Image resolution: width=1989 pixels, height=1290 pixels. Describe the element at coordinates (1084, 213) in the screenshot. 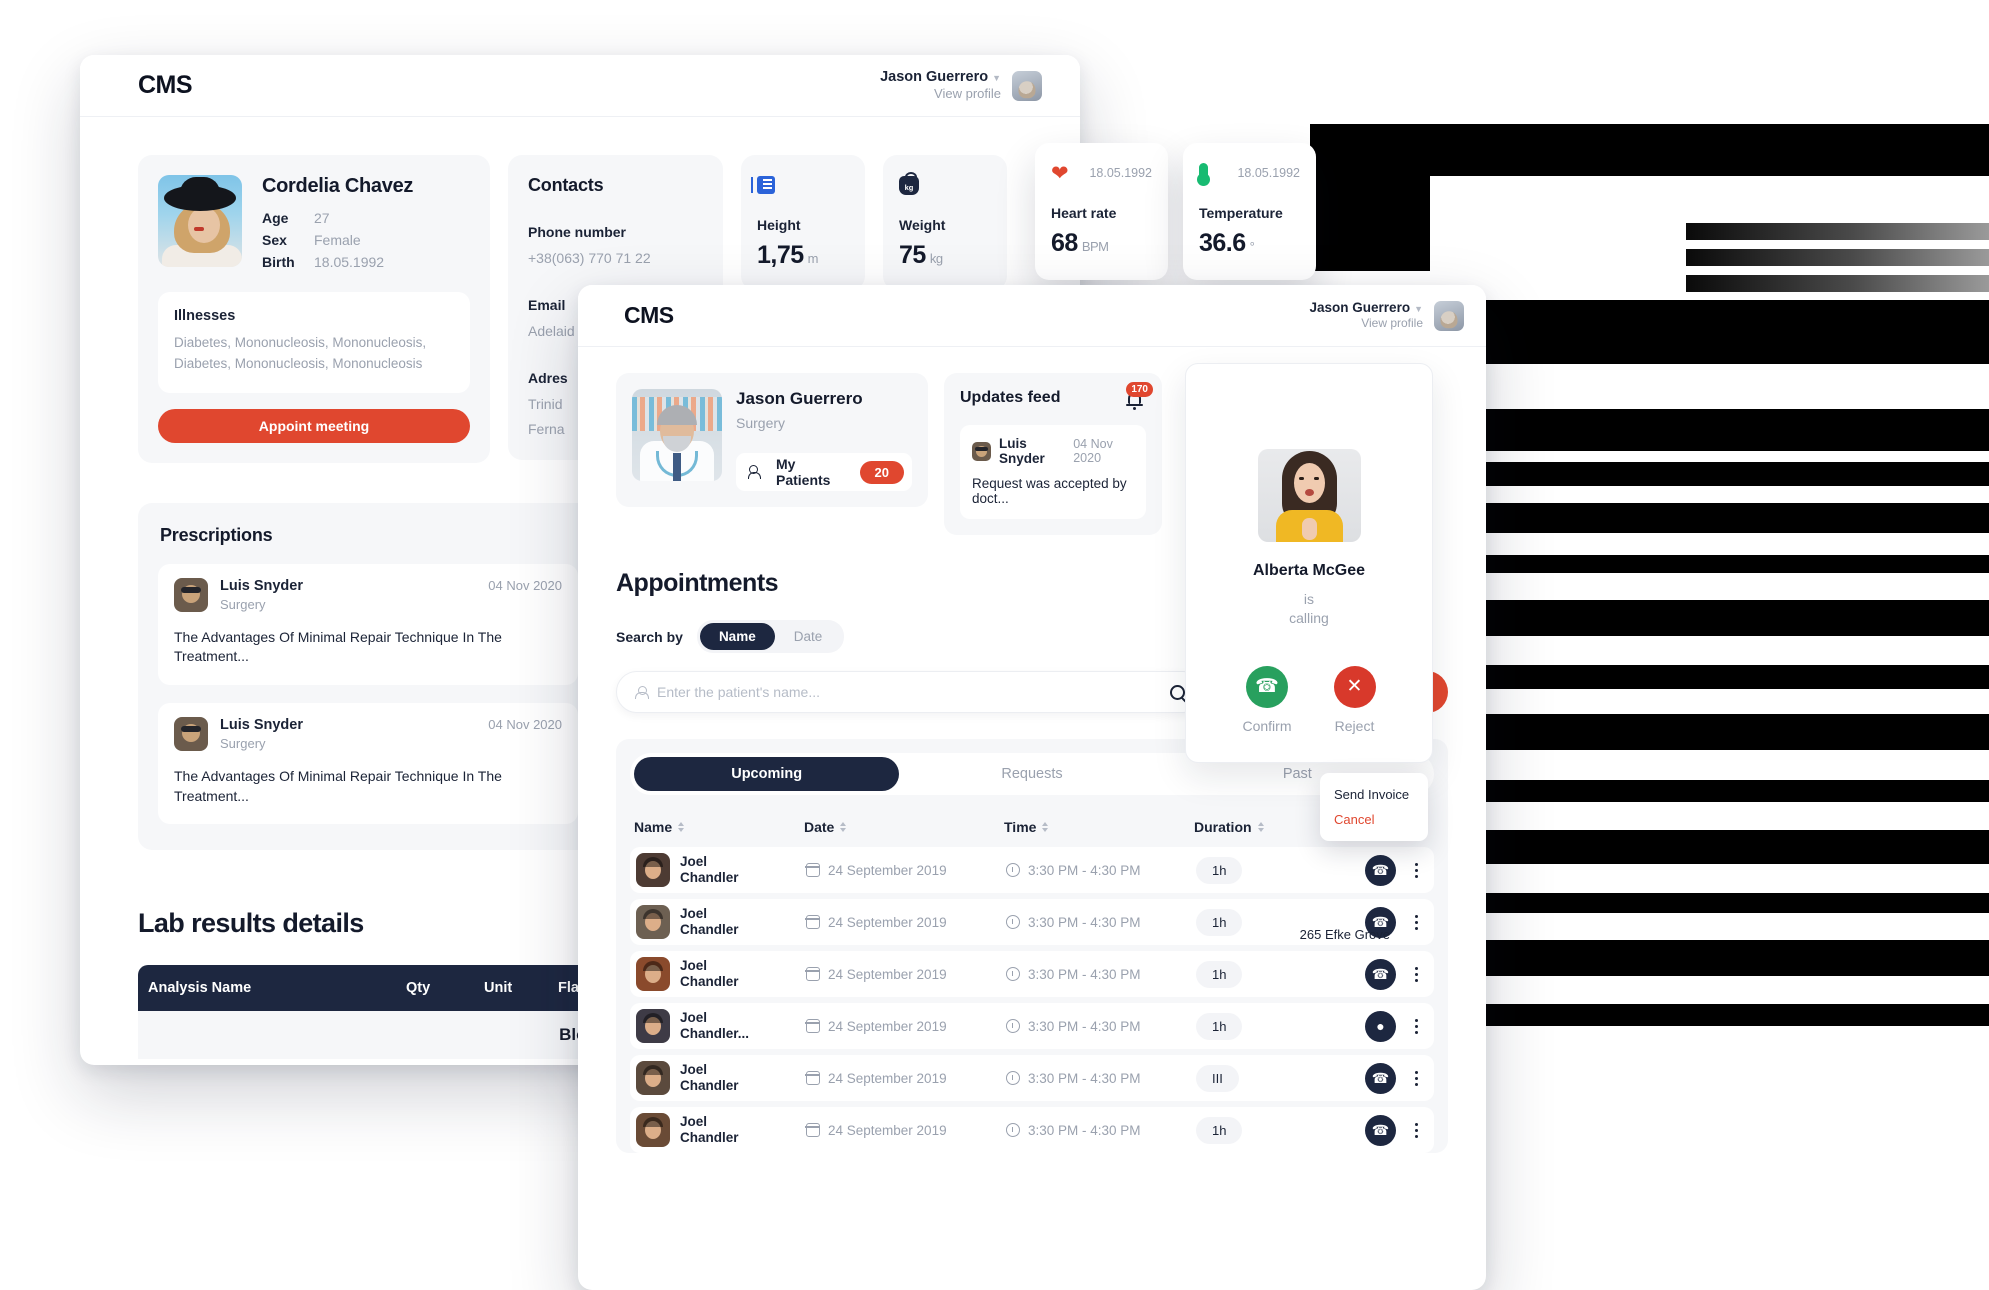

I see `metric-label: Heart rate` at that location.